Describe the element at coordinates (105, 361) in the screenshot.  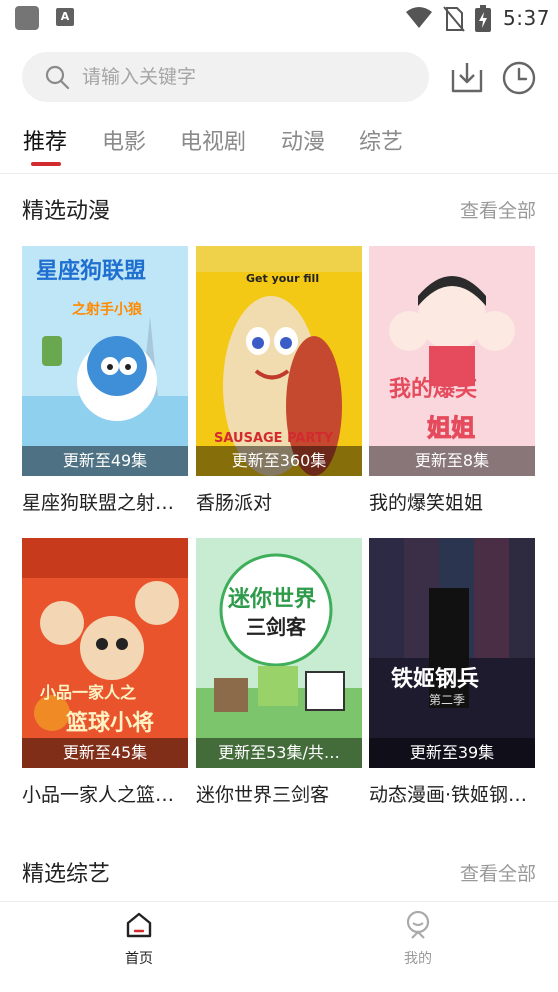
I see `poster-image: 星座狗联盟 之射手小狼 更新至49集` at that location.